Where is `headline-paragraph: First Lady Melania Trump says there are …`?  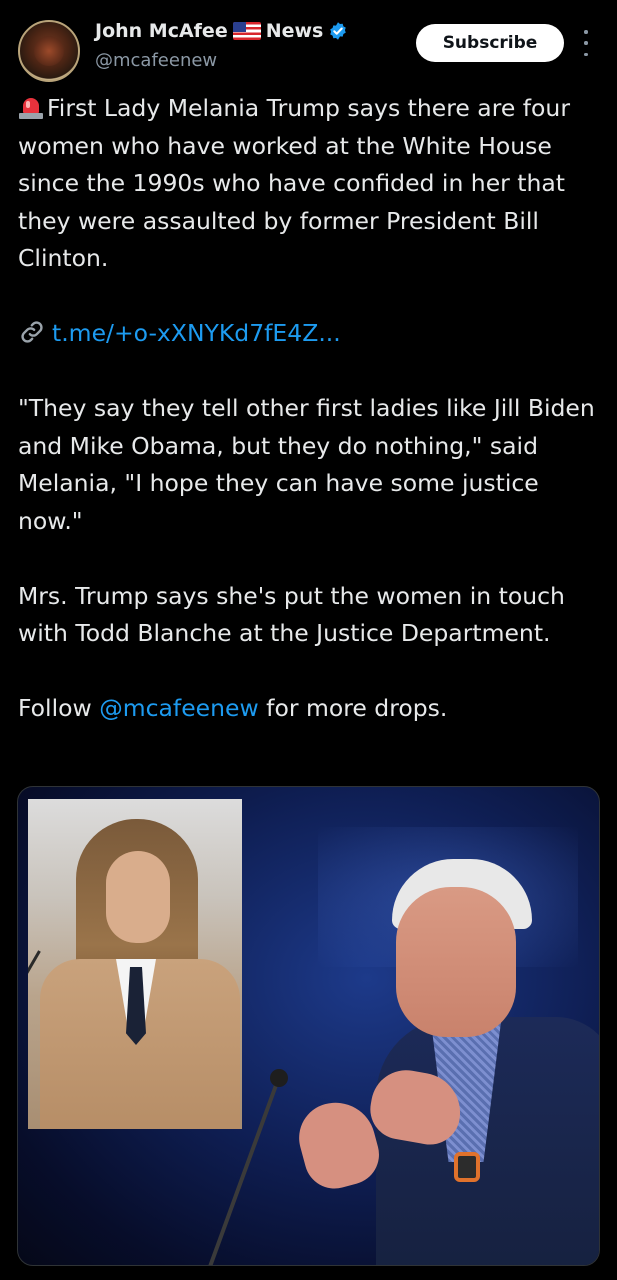 headline-paragraph: First Lady Melania Trump says there are … is located at coordinates (310, 184).